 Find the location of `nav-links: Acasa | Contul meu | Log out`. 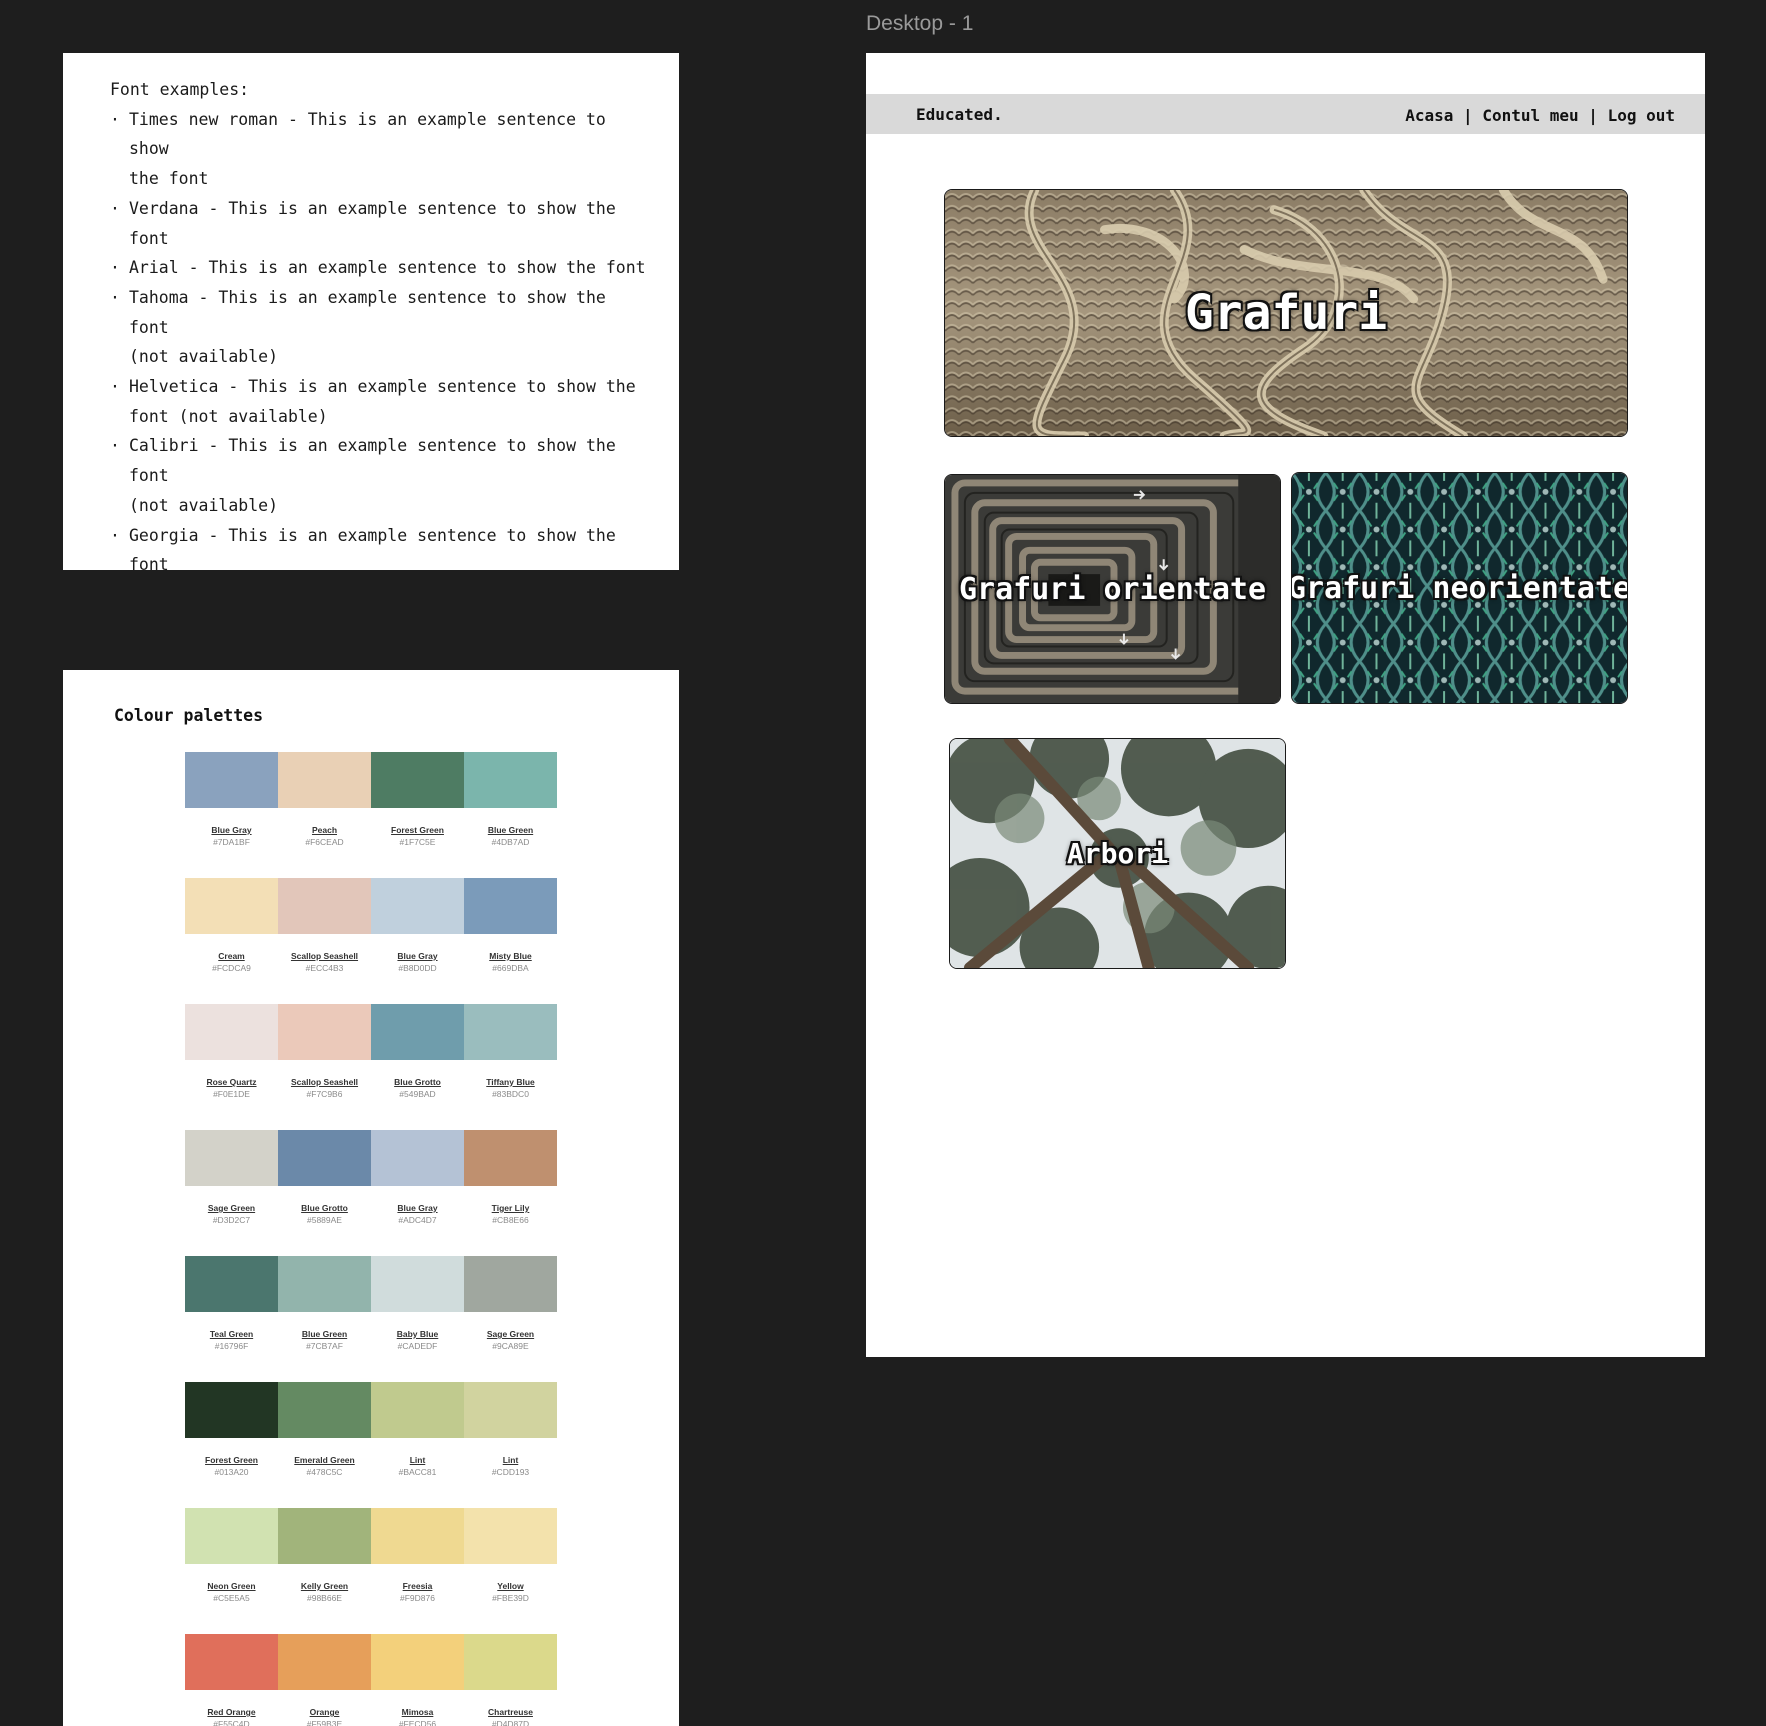

nav-links: Acasa | Contul meu | Log out is located at coordinates (1540, 115).